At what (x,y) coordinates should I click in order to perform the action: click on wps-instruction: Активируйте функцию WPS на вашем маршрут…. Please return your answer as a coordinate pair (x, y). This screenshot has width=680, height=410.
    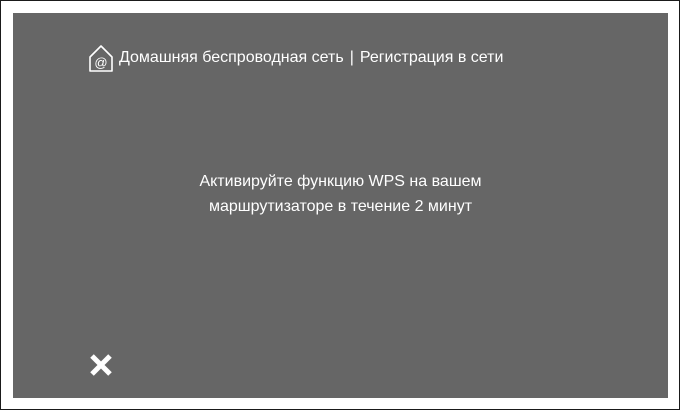
    Looking at the image, I should click on (340, 194).